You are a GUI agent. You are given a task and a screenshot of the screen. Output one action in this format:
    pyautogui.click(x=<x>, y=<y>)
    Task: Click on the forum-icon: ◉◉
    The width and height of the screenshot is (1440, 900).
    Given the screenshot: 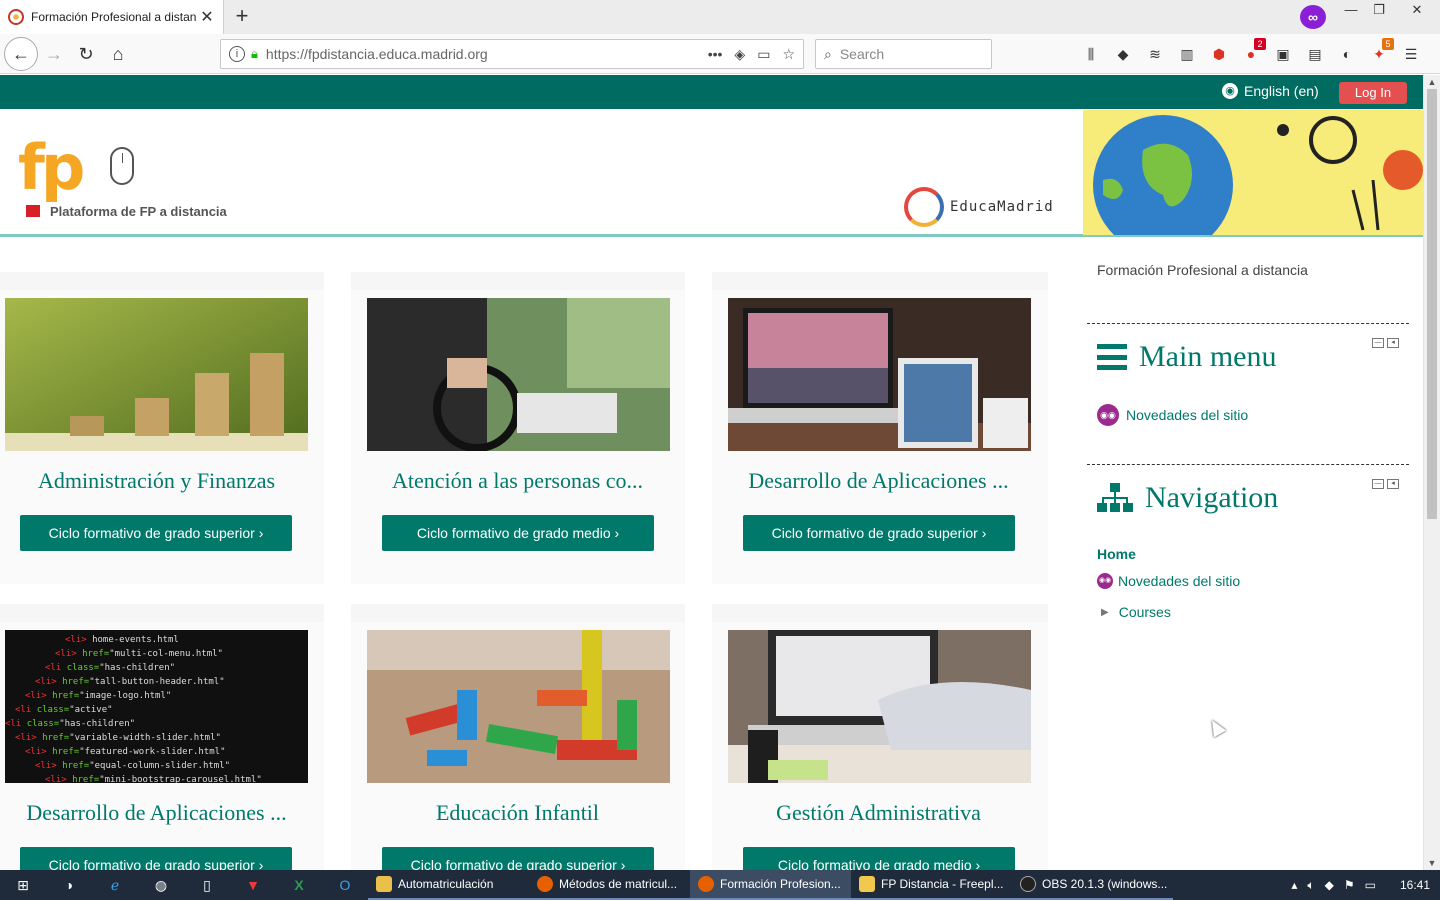 What is the action you would take?
    pyautogui.click(x=1105, y=581)
    